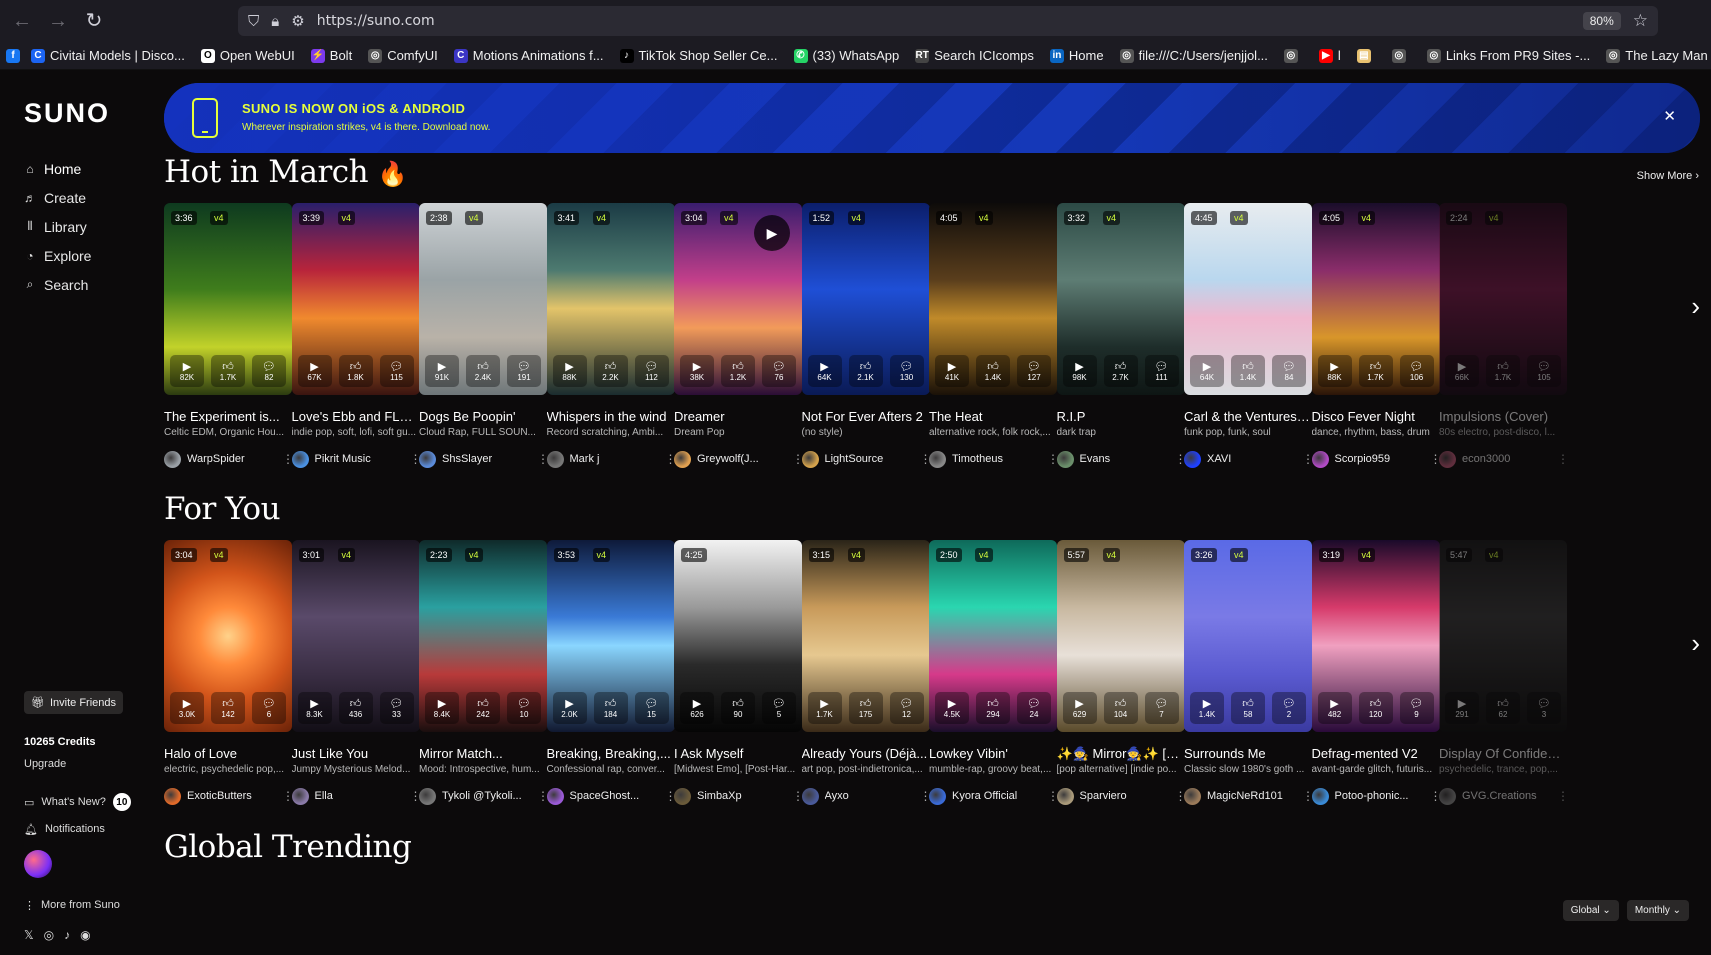  I want to click on song-cover: 3:53 v4 ▶ 2.0K 👍︎ 184 💬︎ 15, so click(610, 636).